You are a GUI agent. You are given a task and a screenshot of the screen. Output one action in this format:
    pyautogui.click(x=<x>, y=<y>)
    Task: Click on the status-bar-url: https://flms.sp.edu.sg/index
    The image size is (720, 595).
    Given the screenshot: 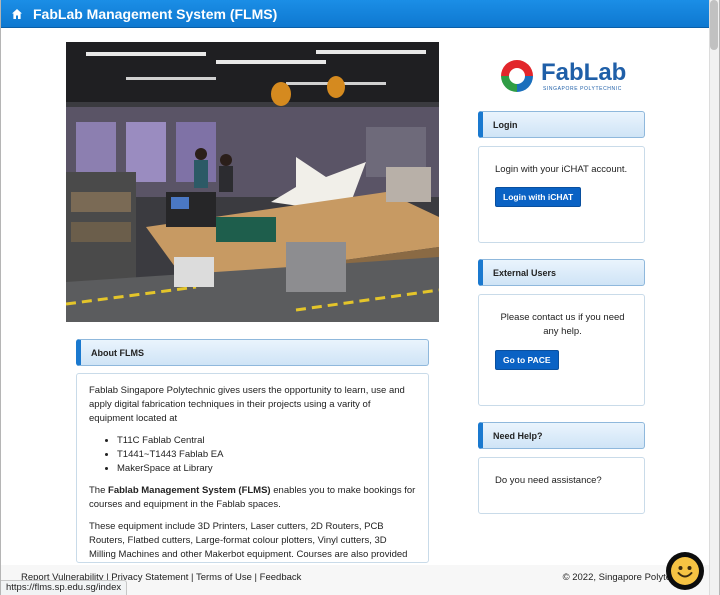 What is the action you would take?
    pyautogui.click(x=64, y=587)
    